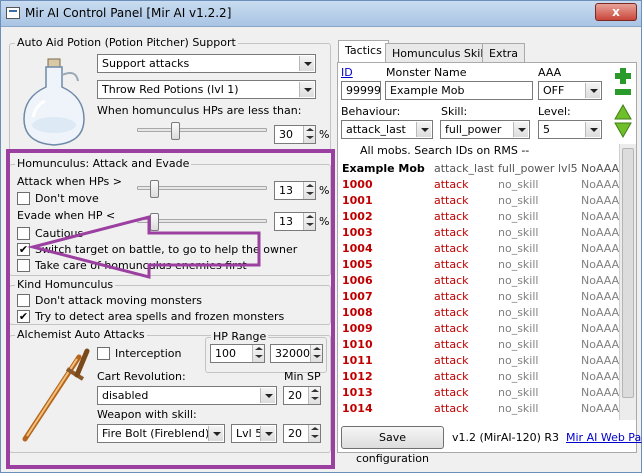  I want to click on potion-hp-slider-thumb, so click(175, 131).